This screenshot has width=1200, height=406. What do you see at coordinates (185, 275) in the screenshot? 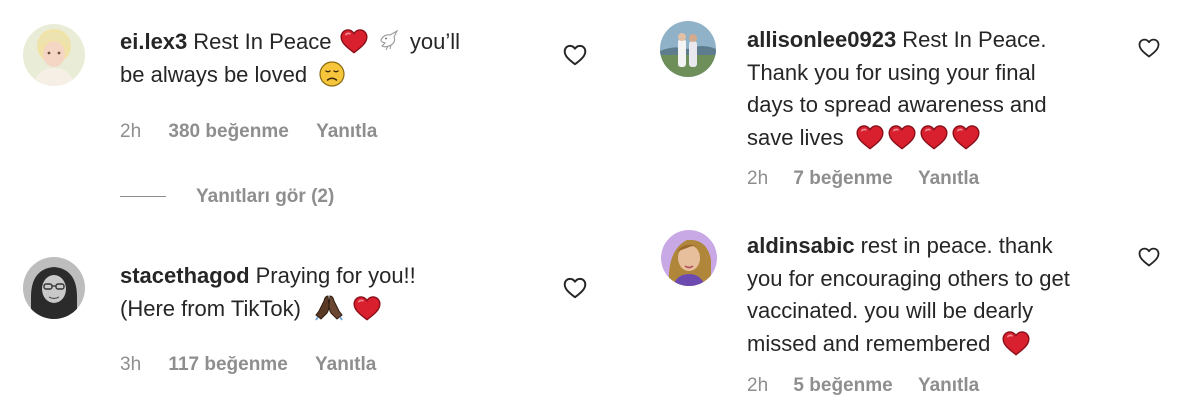
I see `comment-username: stacethagod` at bounding box center [185, 275].